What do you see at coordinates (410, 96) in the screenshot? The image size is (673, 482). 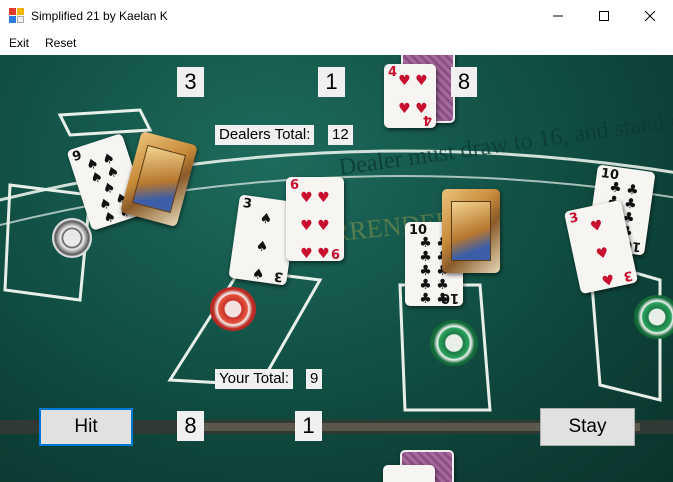 I see `card-four-hearts: 4 ♥ ♥ ♥ ♥ 4` at bounding box center [410, 96].